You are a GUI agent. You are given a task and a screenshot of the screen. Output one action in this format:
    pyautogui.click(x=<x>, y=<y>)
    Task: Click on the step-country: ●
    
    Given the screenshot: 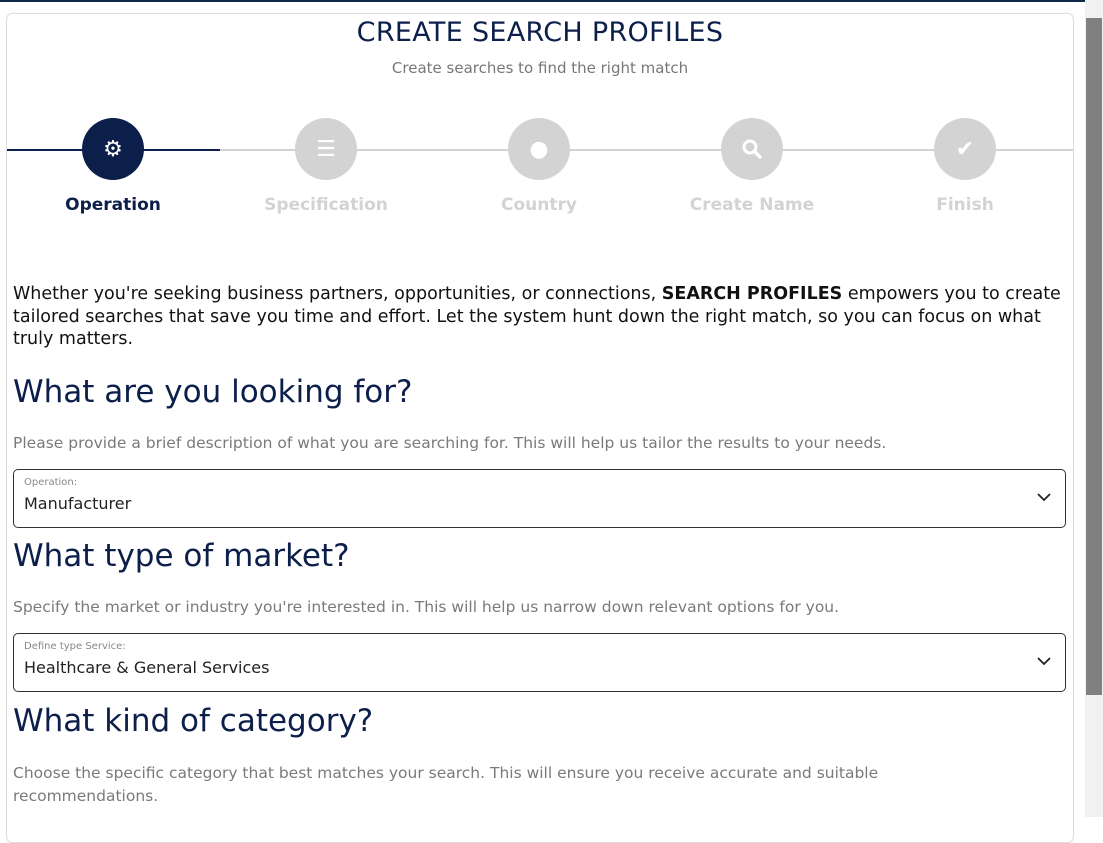 What is the action you would take?
    pyautogui.click(x=539, y=149)
    